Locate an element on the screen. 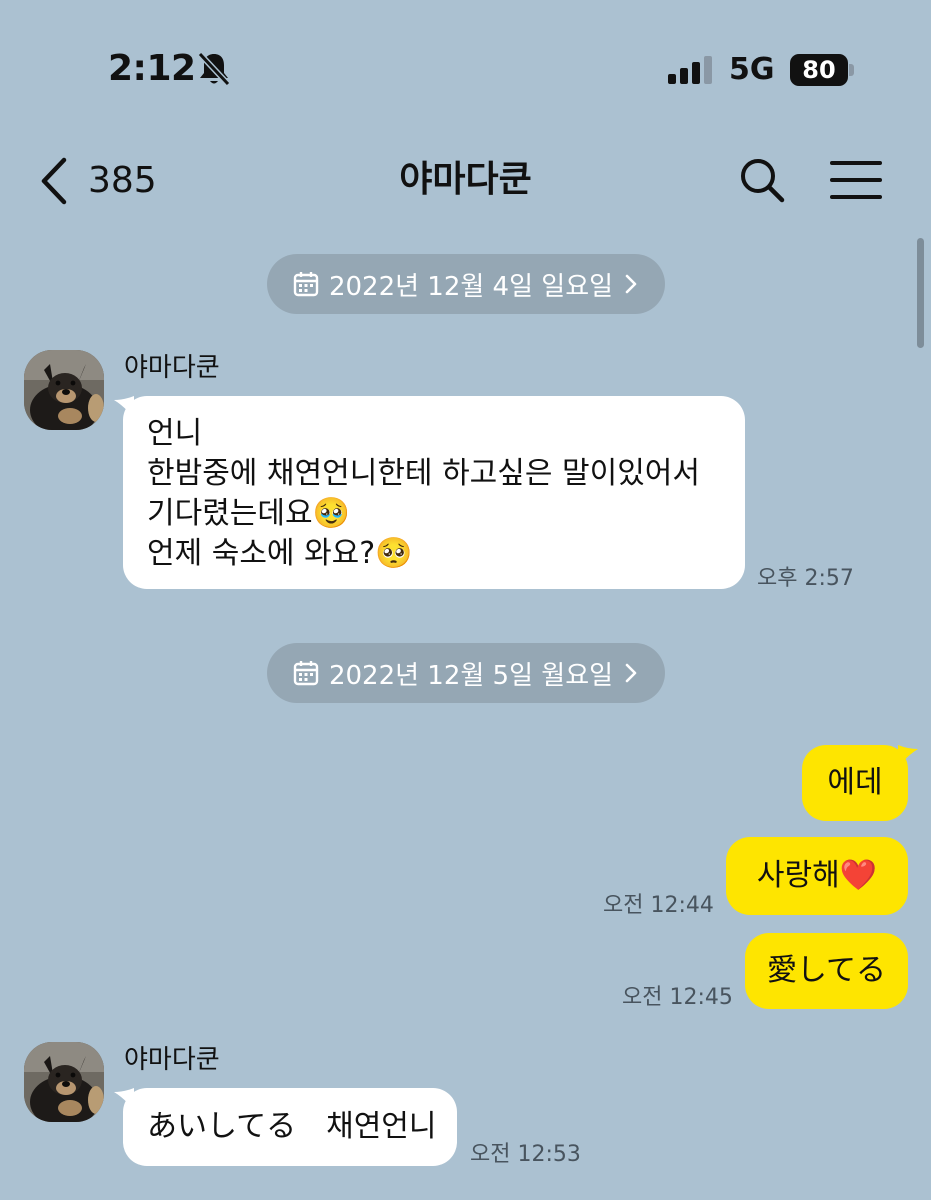 This screenshot has width=931, height=1200. message-bubble: 사랑해❤️ is located at coordinates (817, 876).